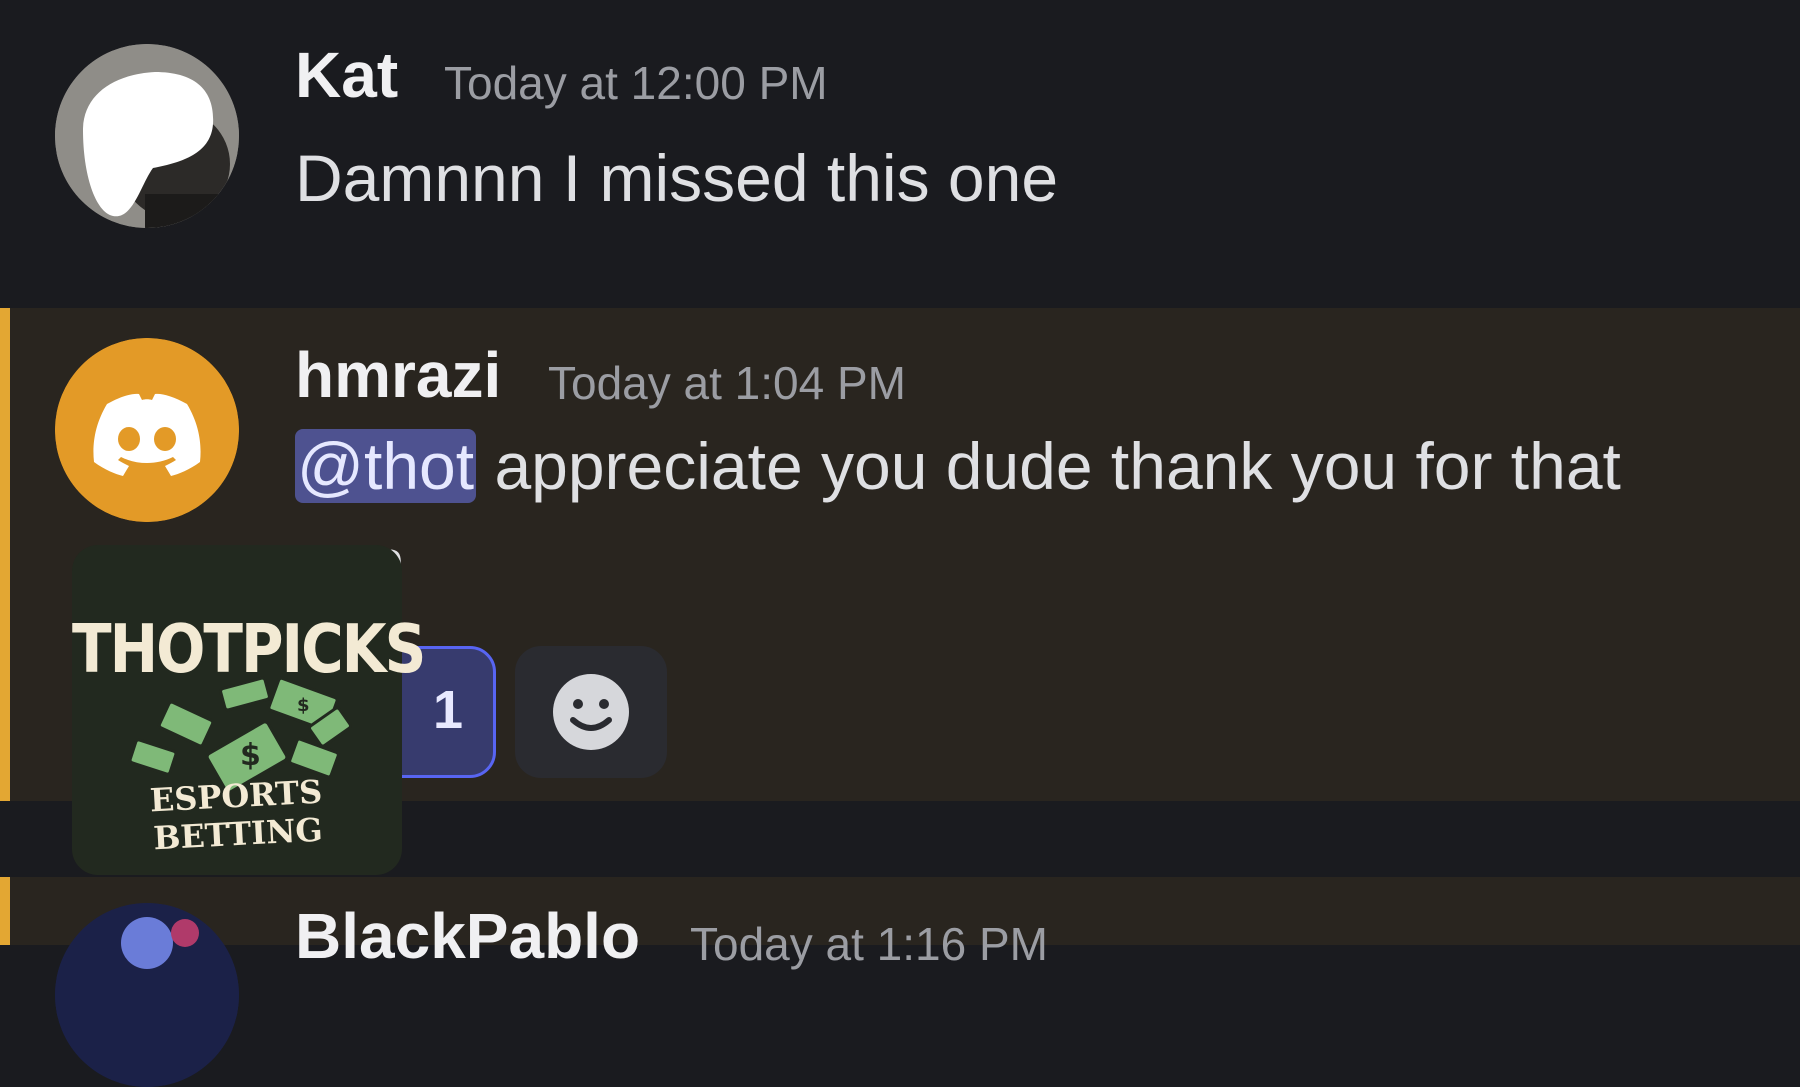  I want to click on discord-logo-icon, so click(147, 430).